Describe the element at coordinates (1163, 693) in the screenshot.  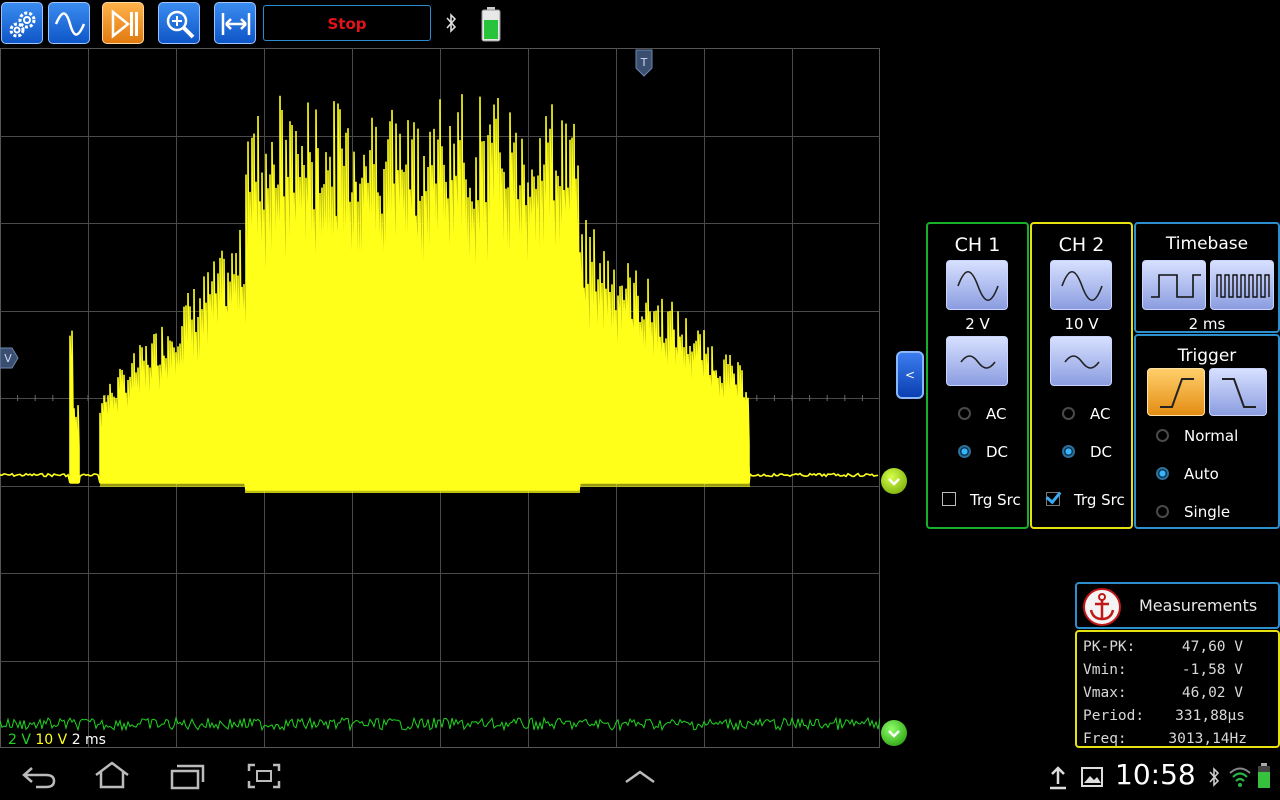
I see `measurement-row: Vmax: 46,02 V` at that location.